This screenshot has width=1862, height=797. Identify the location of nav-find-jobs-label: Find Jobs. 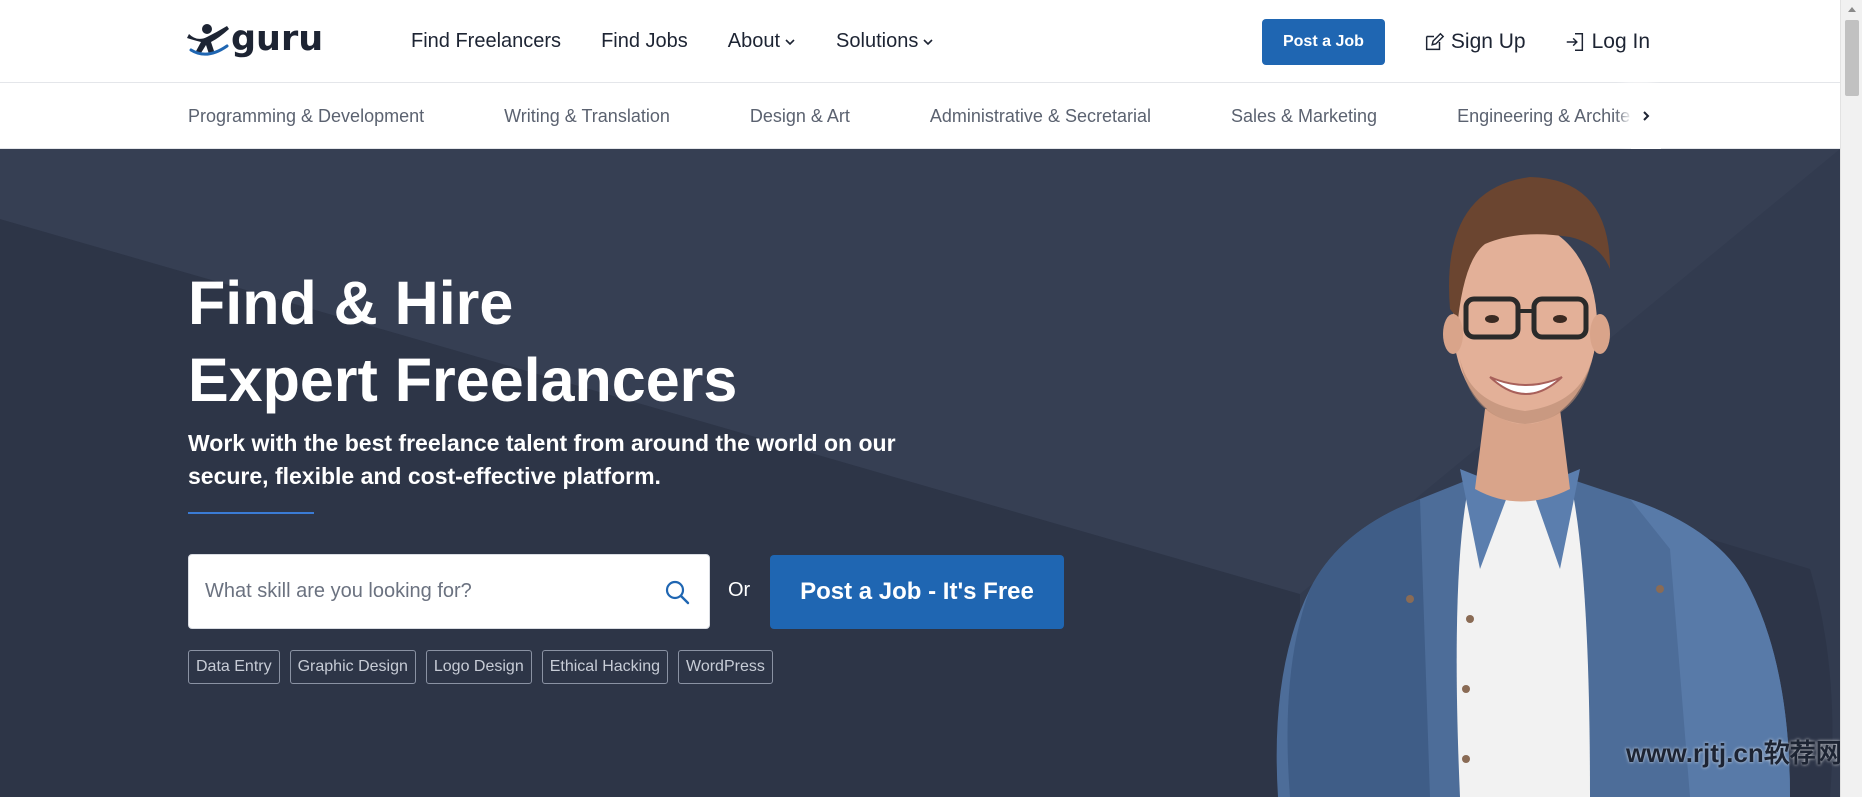
(644, 41).